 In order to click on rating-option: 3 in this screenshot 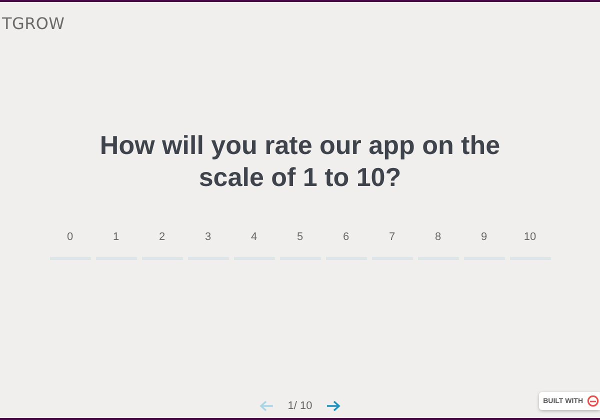, I will do `click(208, 245)`.